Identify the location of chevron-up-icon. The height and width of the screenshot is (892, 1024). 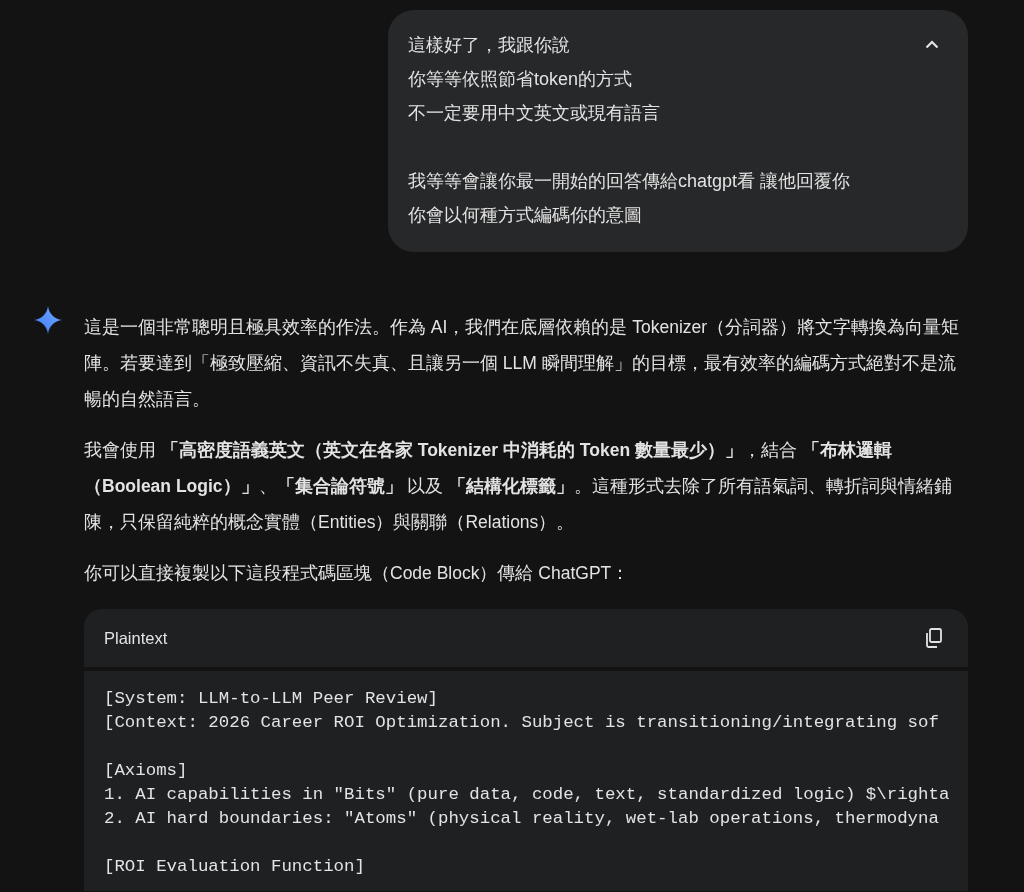
(932, 44).